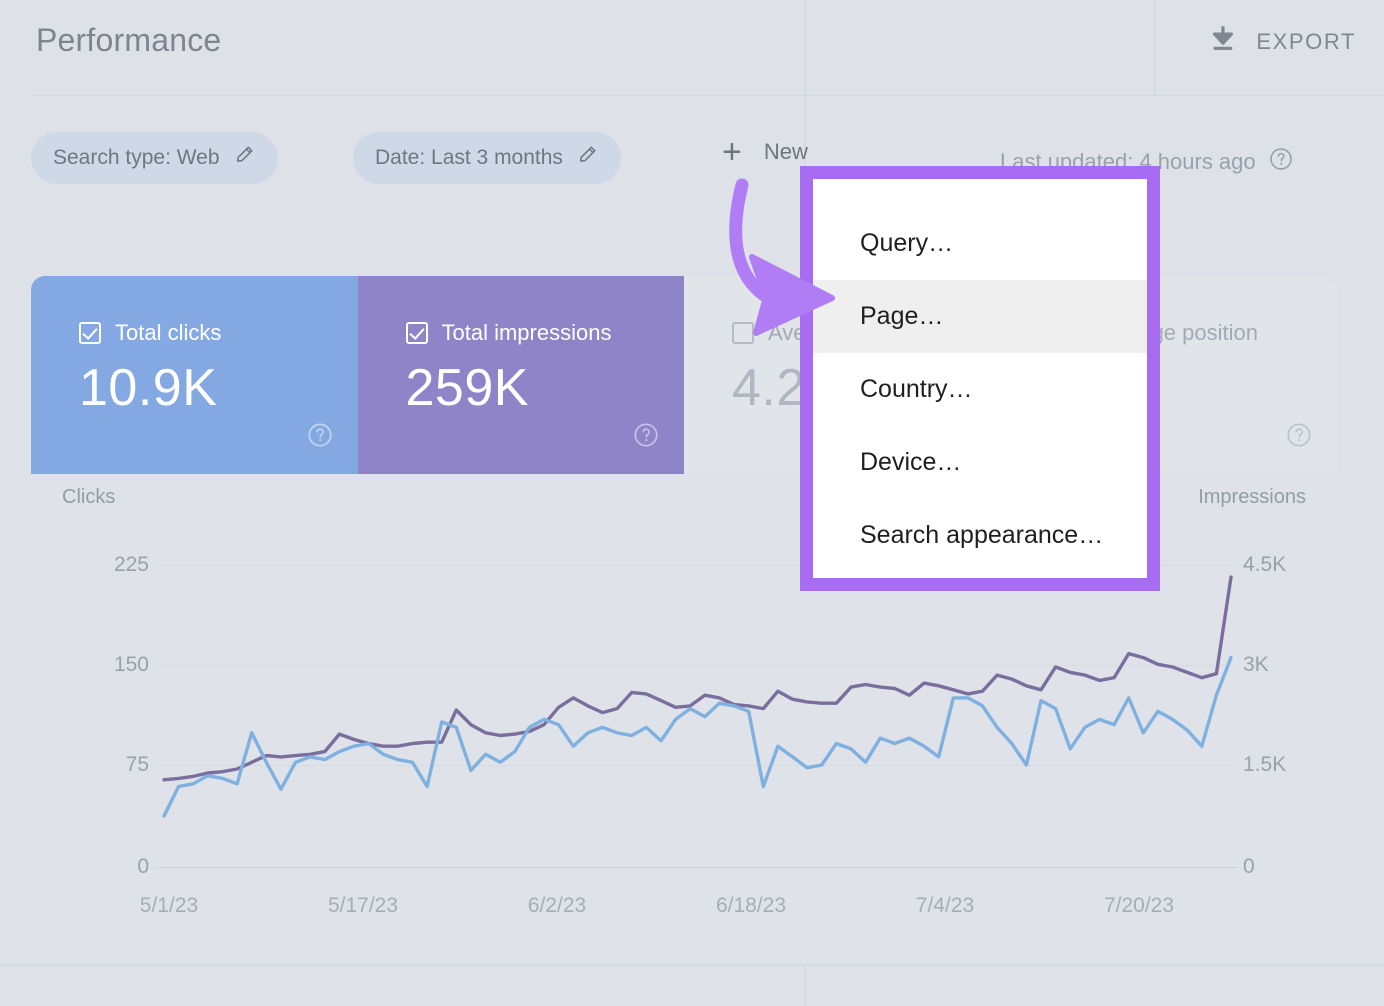 The width and height of the screenshot is (1384, 1006). I want to click on plus-icon: +, so click(732, 152).